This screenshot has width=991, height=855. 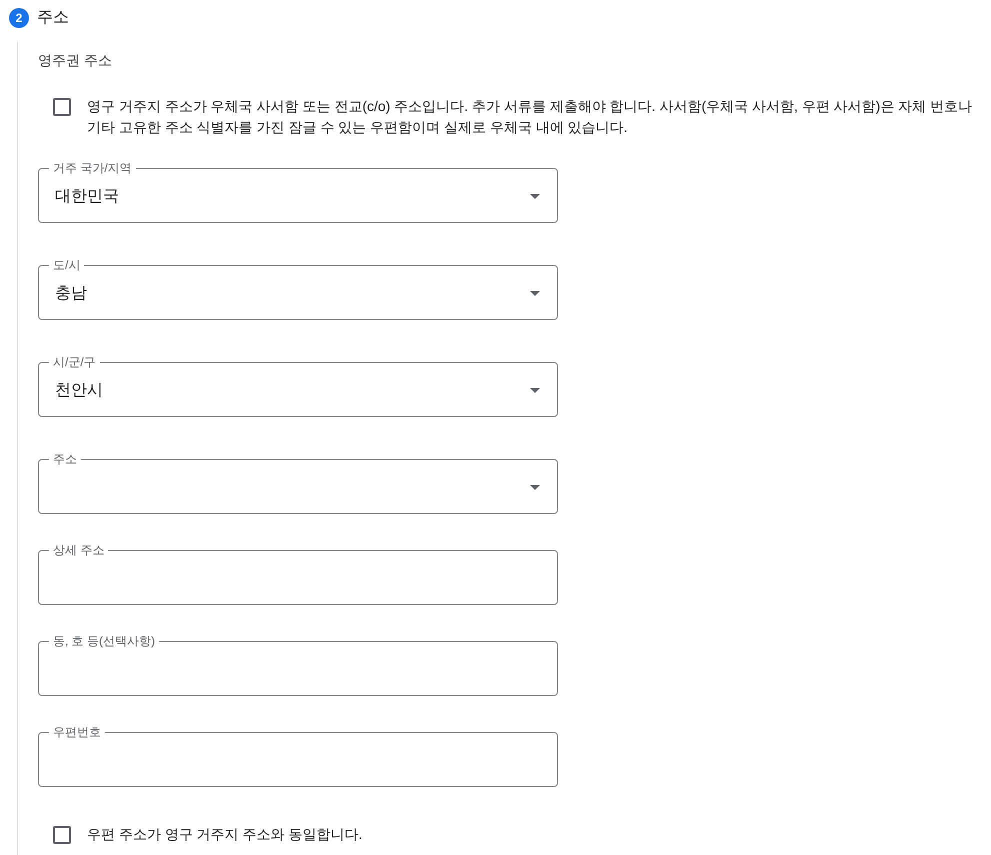 I want to click on step-title: 주소, so click(x=53, y=18).